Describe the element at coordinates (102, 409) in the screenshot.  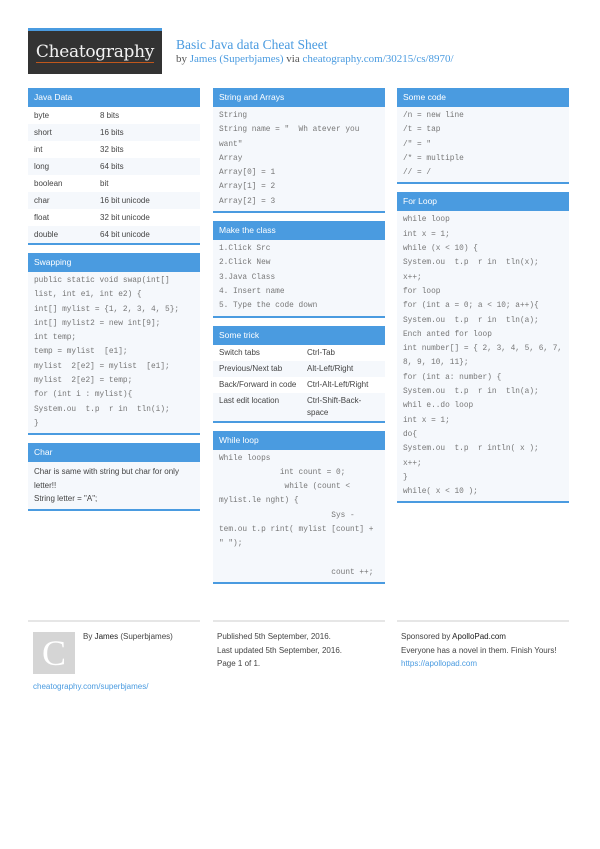
I see `code-line: System.ou t.p r in tln(i);` at that location.